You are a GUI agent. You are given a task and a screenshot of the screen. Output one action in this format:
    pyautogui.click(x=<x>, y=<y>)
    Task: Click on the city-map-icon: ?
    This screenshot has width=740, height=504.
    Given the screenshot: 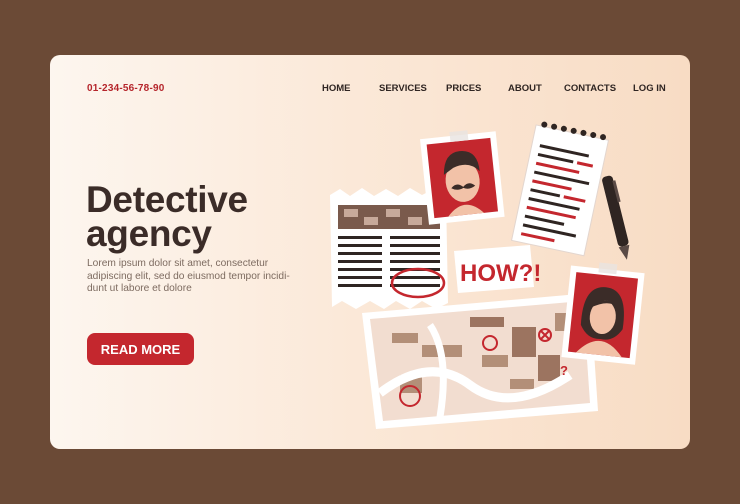 What is the action you would take?
    pyautogui.click(x=480, y=361)
    